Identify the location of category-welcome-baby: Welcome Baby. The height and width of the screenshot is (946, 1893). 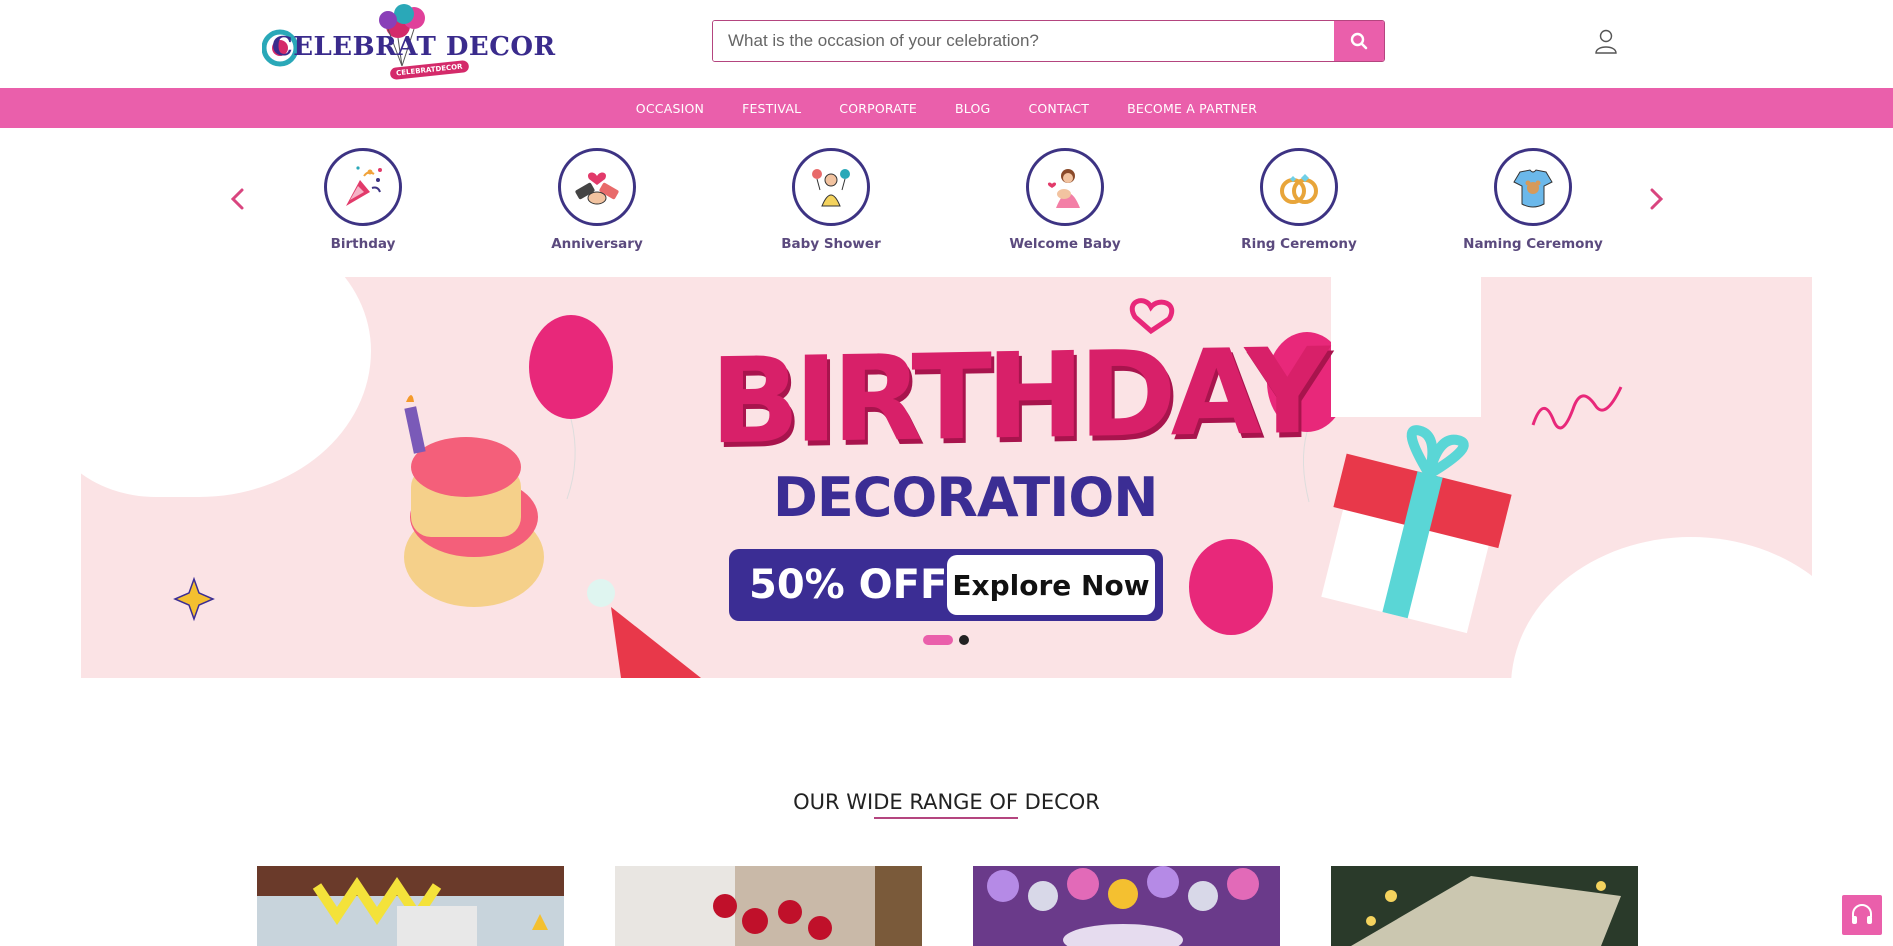
(1065, 200).